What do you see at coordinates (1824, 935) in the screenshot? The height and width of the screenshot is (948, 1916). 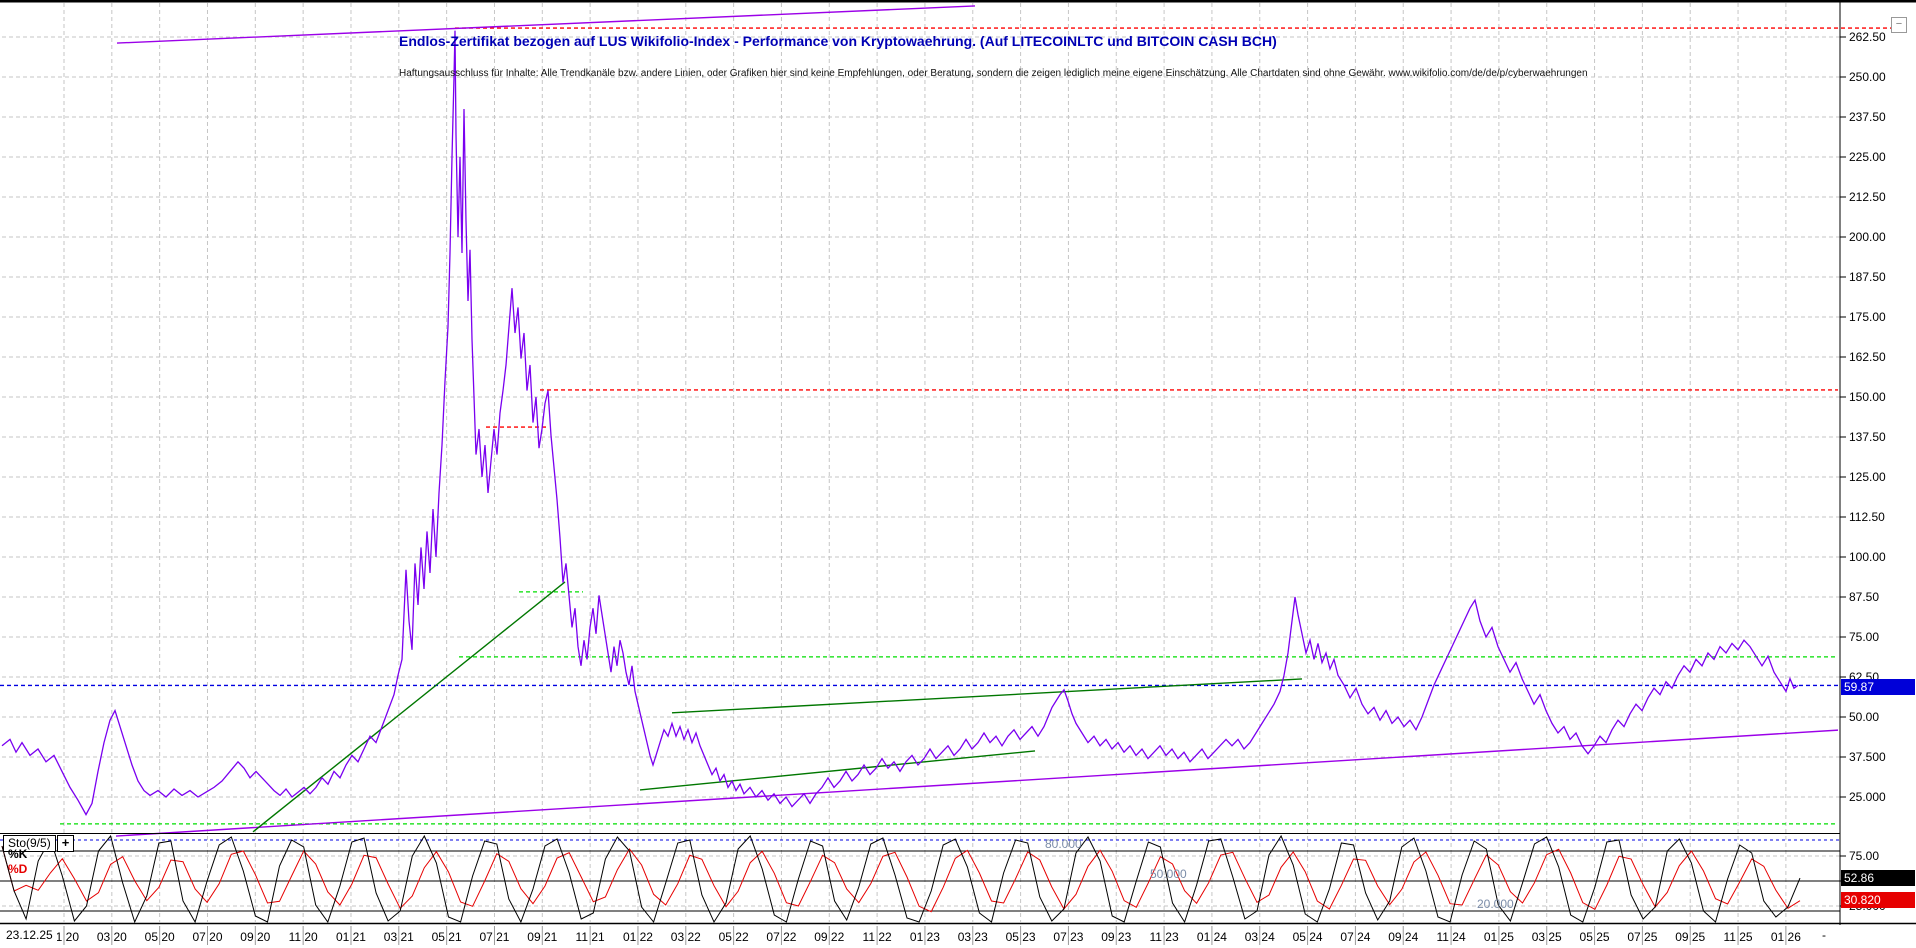 I see `x-axis-end-marker: -` at bounding box center [1824, 935].